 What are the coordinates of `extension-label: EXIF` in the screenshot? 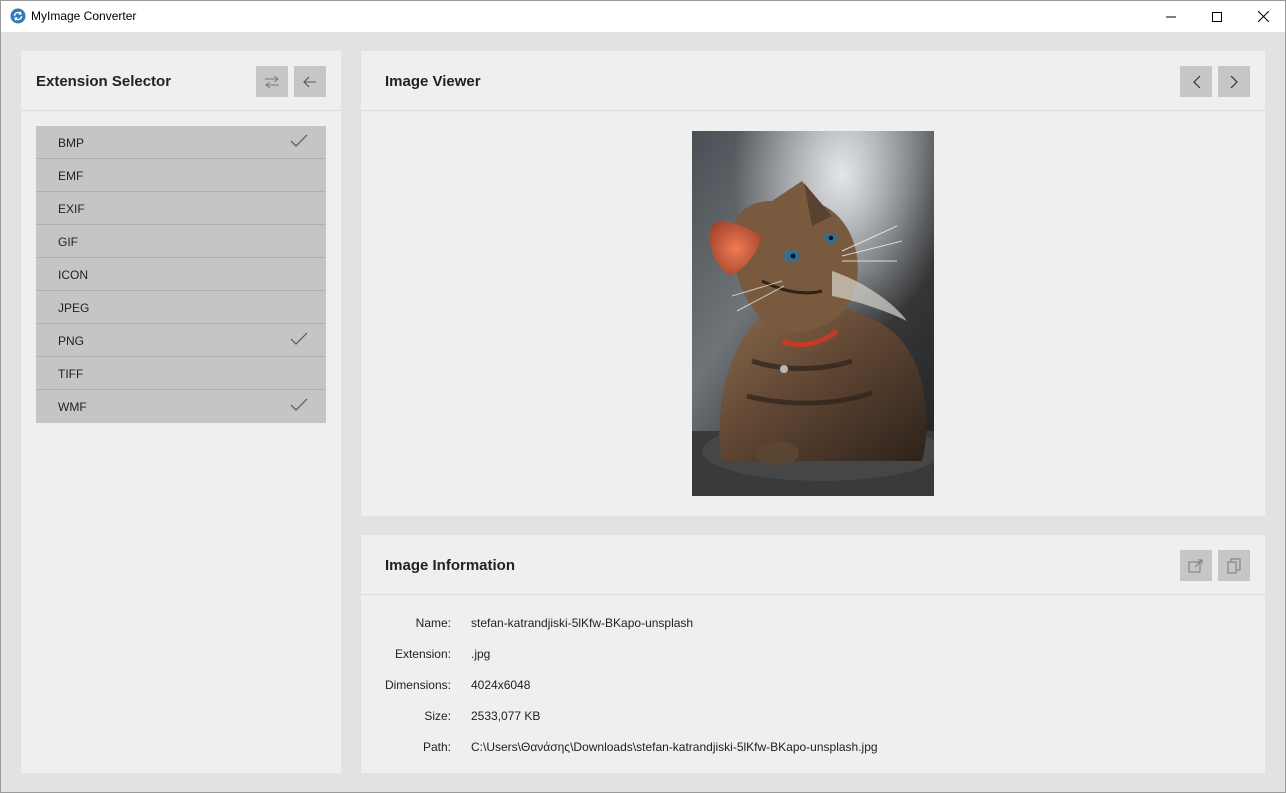 It's located at (71, 209).